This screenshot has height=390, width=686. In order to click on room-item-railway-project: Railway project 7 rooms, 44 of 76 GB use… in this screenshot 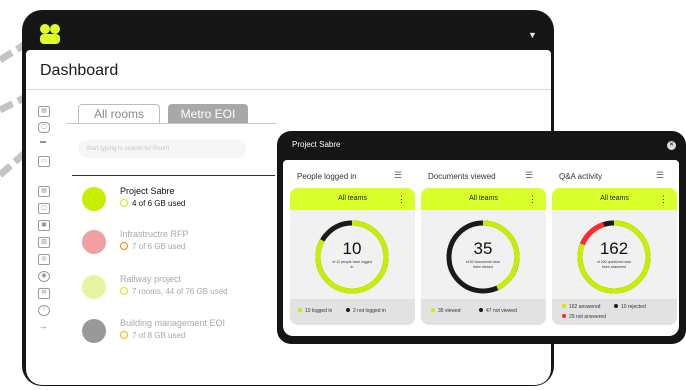, I will do `click(182, 287)`.